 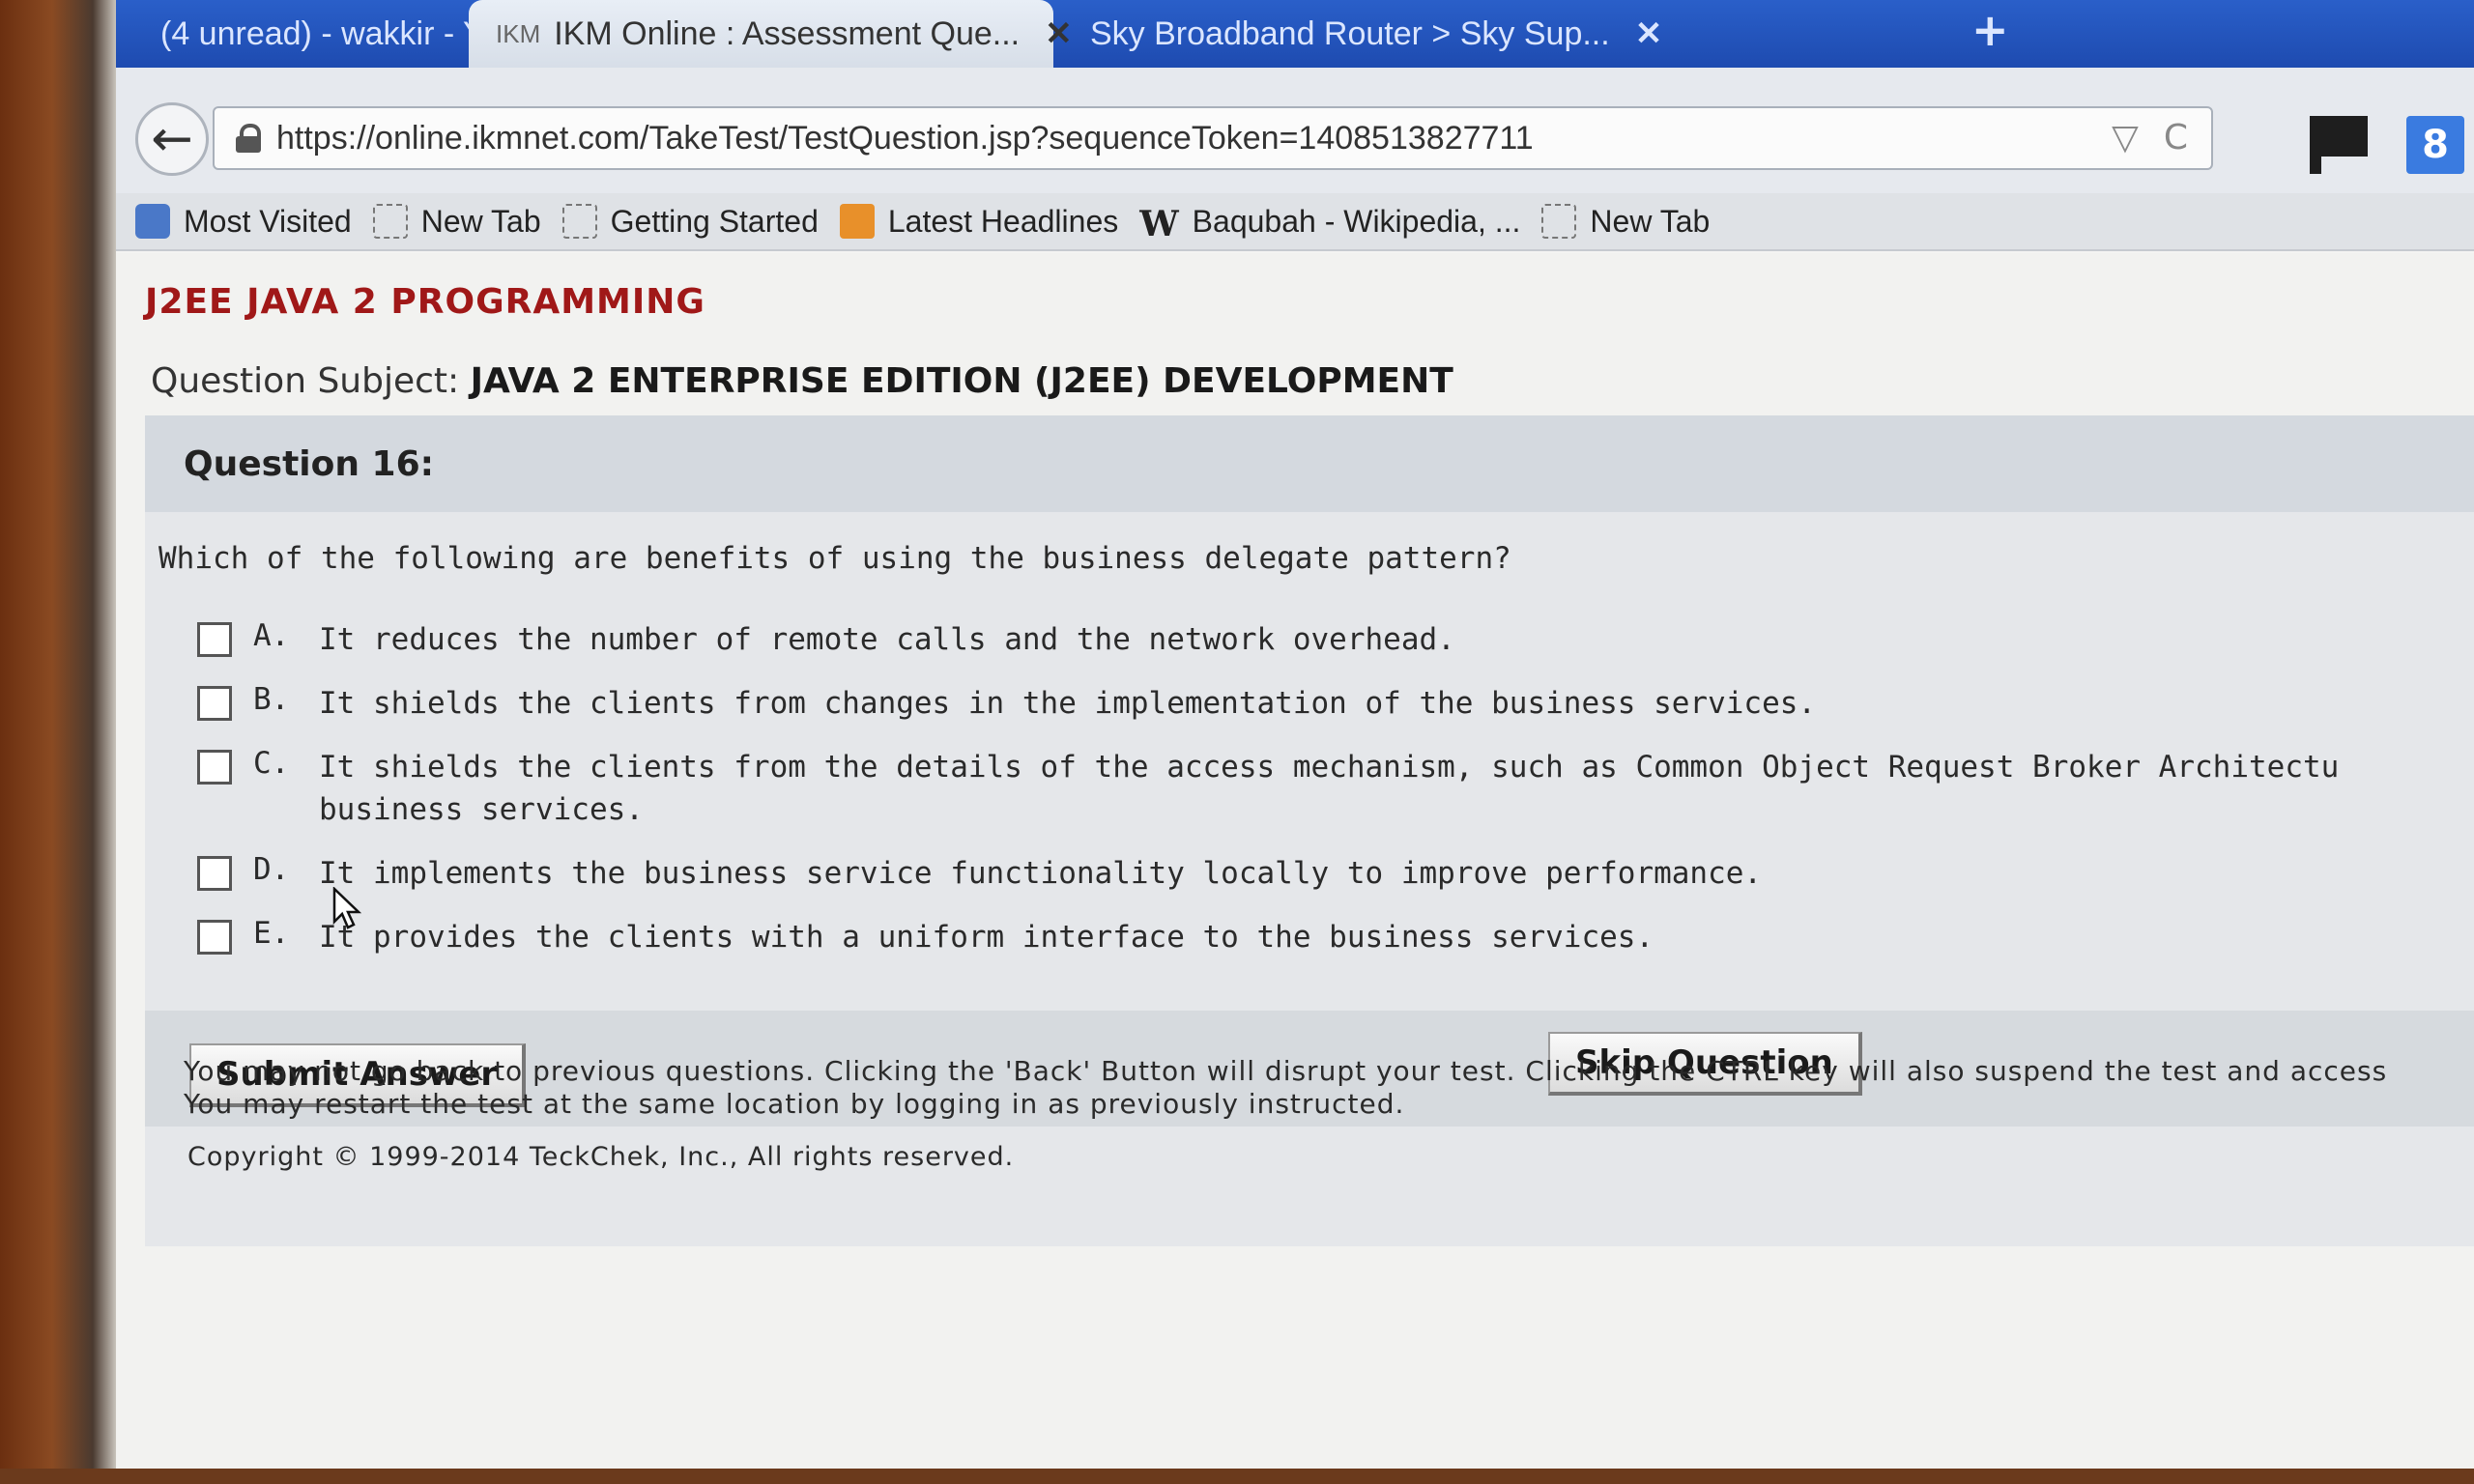 What do you see at coordinates (347, 908) in the screenshot?
I see `mouse-cursor-icon` at bounding box center [347, 908].